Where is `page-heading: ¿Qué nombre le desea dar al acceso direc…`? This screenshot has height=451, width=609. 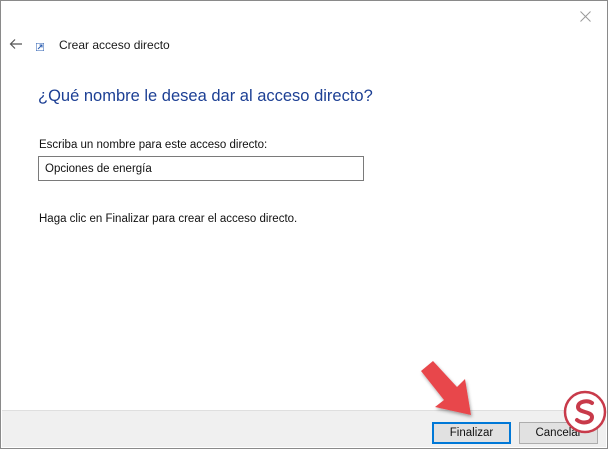 page-heading: ¿Qué nombre le desea dar al acceso direc… is located at coordinates (205, 96).